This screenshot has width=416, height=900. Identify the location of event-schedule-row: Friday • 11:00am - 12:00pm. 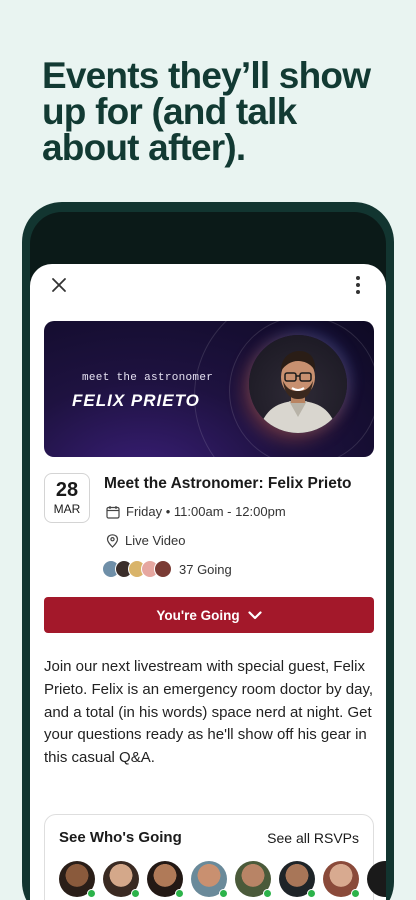
(196, 511).